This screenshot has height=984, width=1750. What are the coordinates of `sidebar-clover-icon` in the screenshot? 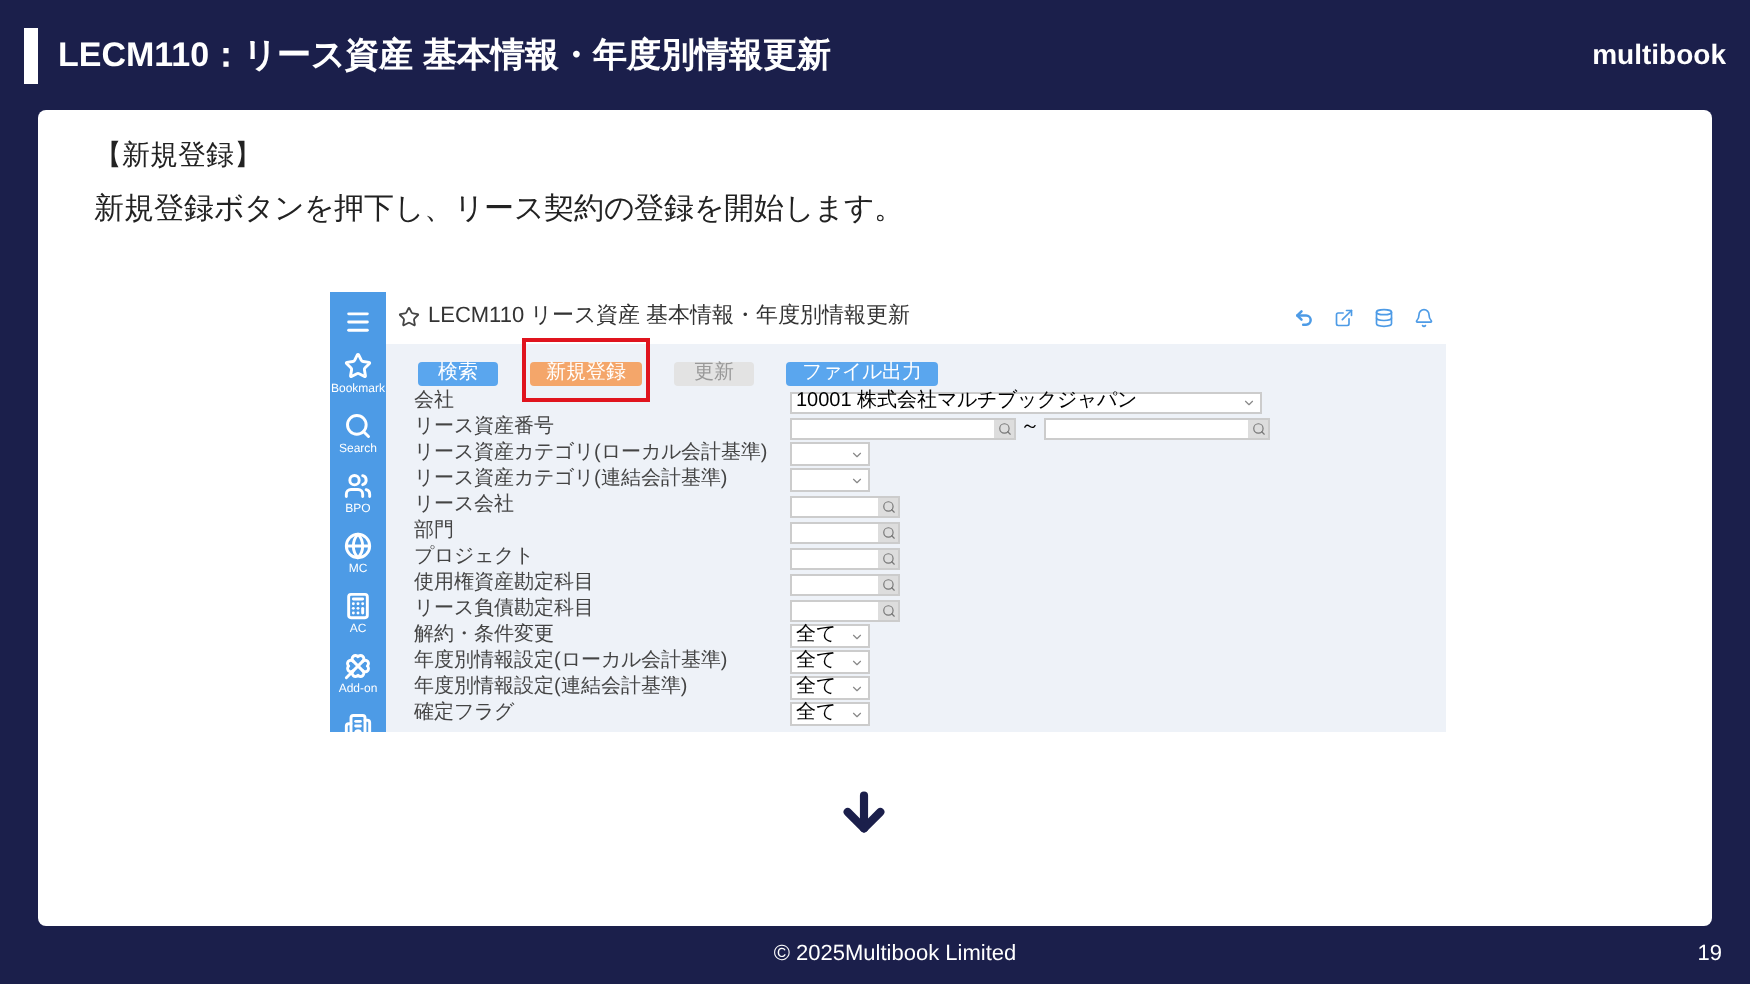 It's located at (357, 665).